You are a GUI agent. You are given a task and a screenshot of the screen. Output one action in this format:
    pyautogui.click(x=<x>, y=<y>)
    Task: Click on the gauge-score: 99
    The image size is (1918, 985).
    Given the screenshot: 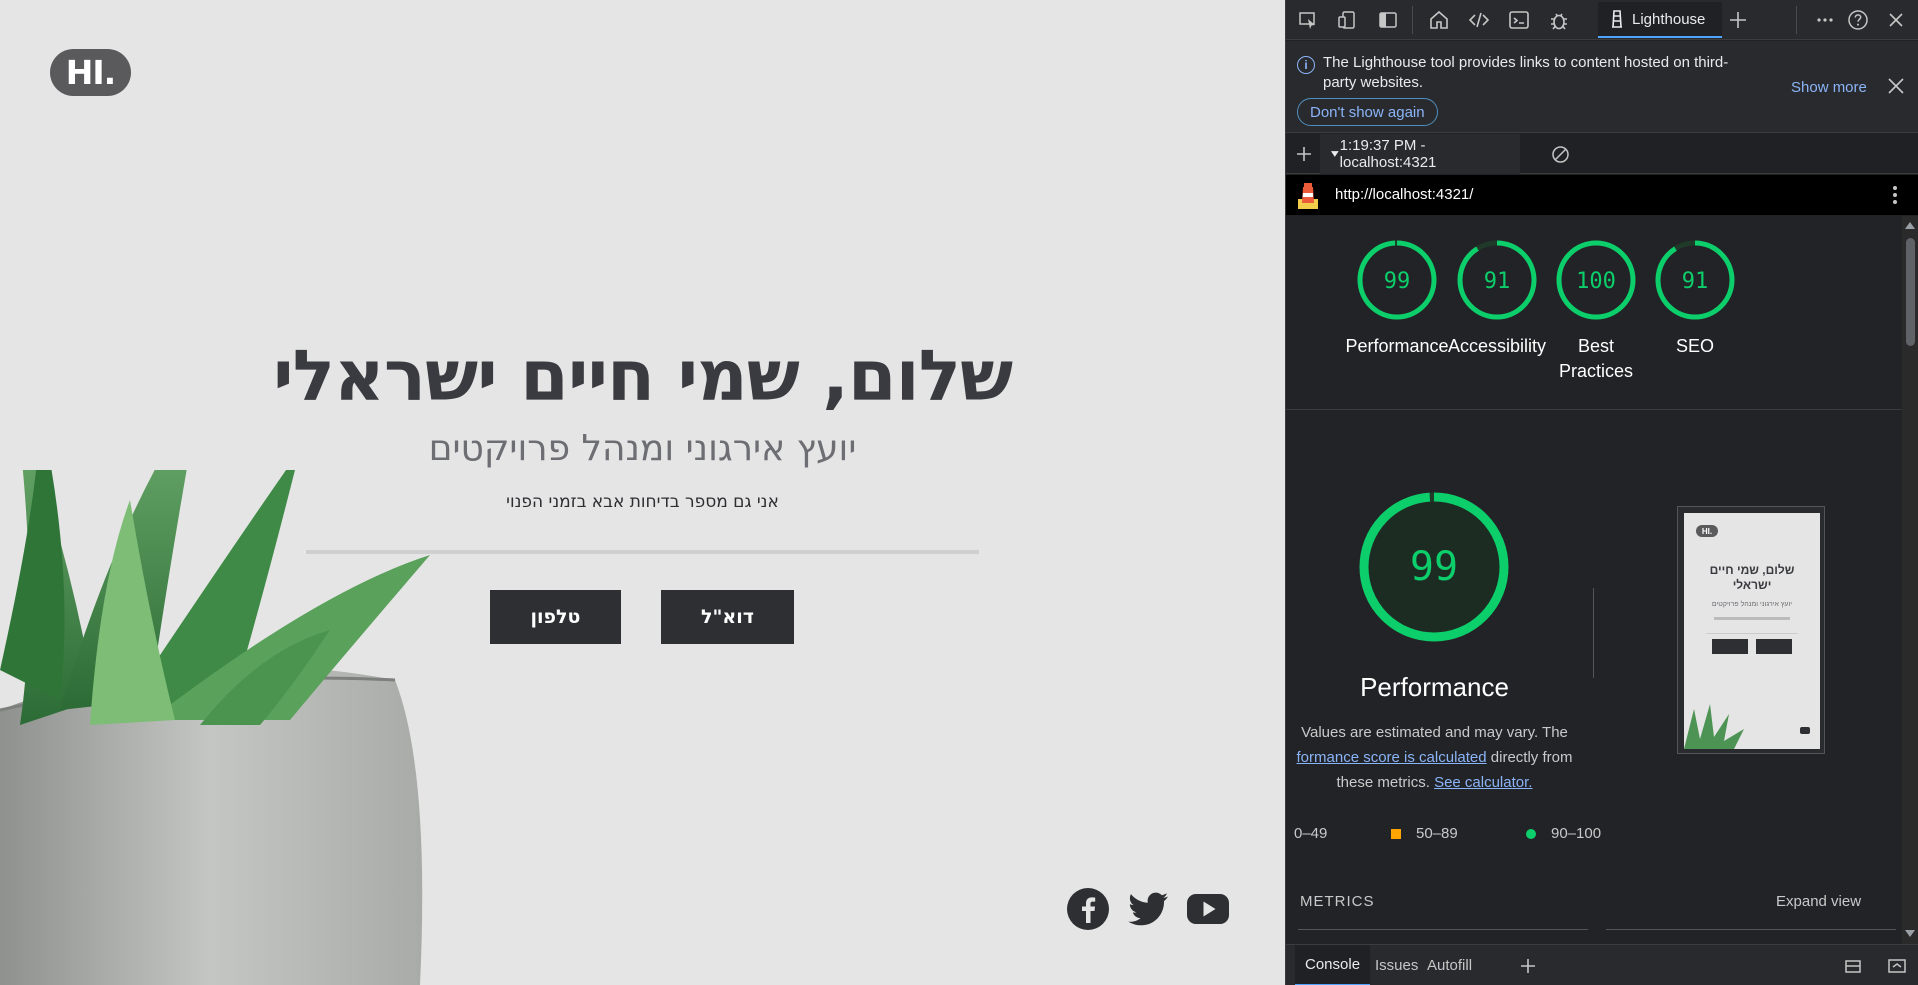 What is the action you would take?
    pyautogui.click(x=1397, y=281)
    